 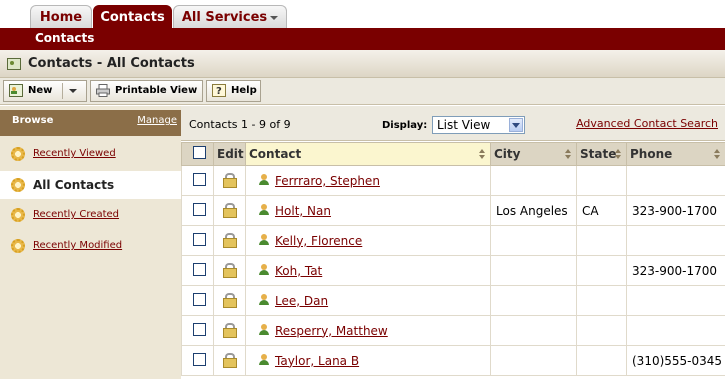 I want to click on tab-home-label: Home, so click(x=61, y=17).